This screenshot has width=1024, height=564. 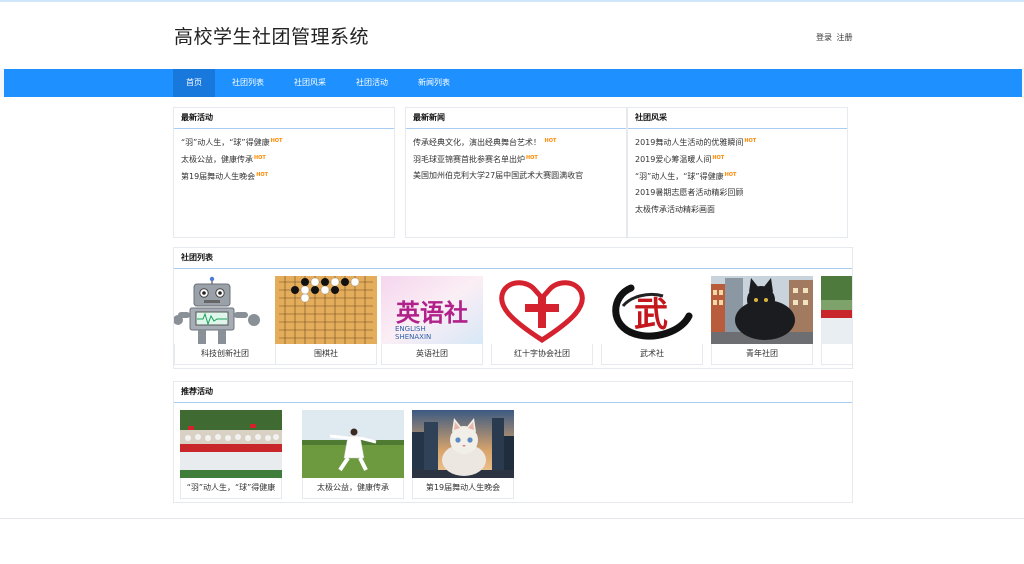 I want to click on tai-chi-image, so click(x=353, y=444).